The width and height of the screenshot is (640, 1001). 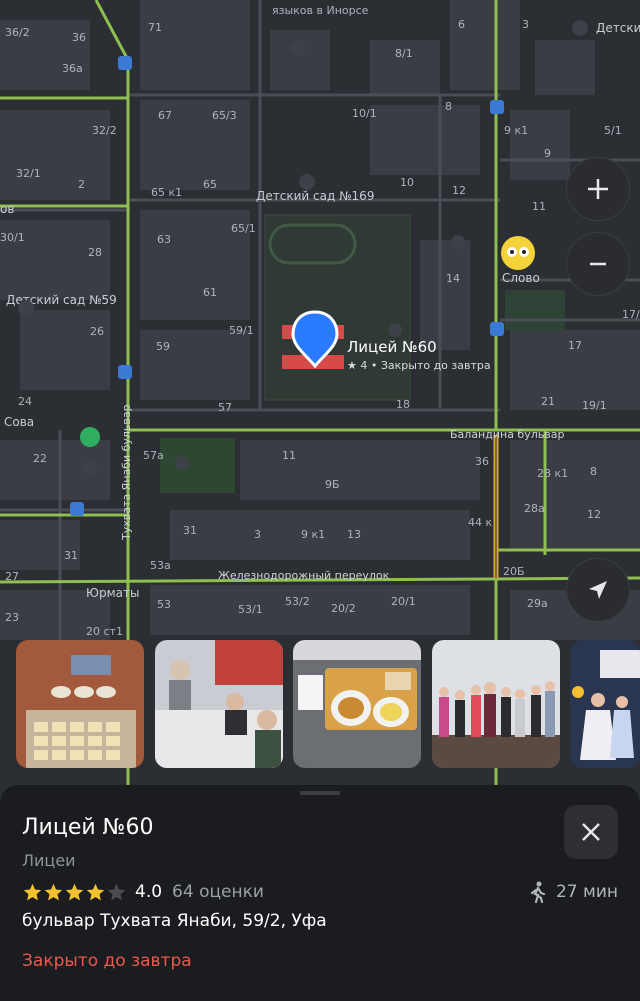 What do you see at coordinates (594, 405) in the screenshot?
I see `house-number-label: 19/1` at bounding box center [594, 405].